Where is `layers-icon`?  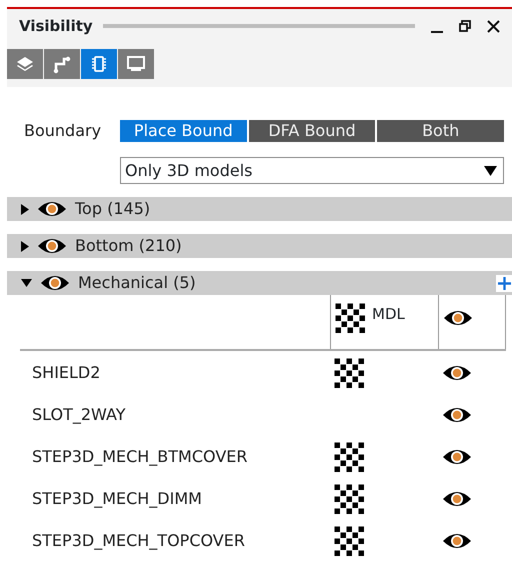
layers-icon is located at coordinates (25, 64).